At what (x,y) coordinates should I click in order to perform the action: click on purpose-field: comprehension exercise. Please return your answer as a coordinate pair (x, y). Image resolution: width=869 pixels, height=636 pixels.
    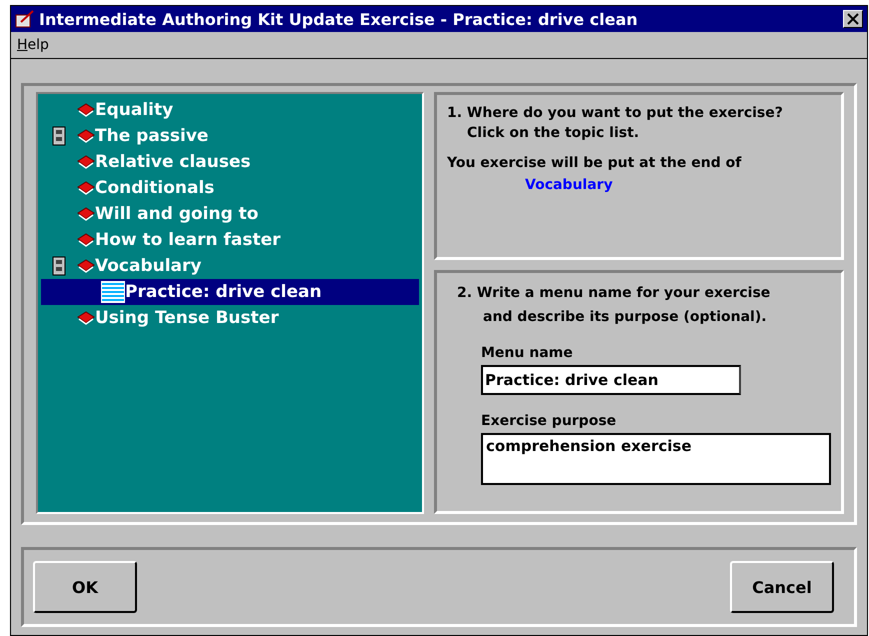
    Looking at the image, I should click on (656, 459).